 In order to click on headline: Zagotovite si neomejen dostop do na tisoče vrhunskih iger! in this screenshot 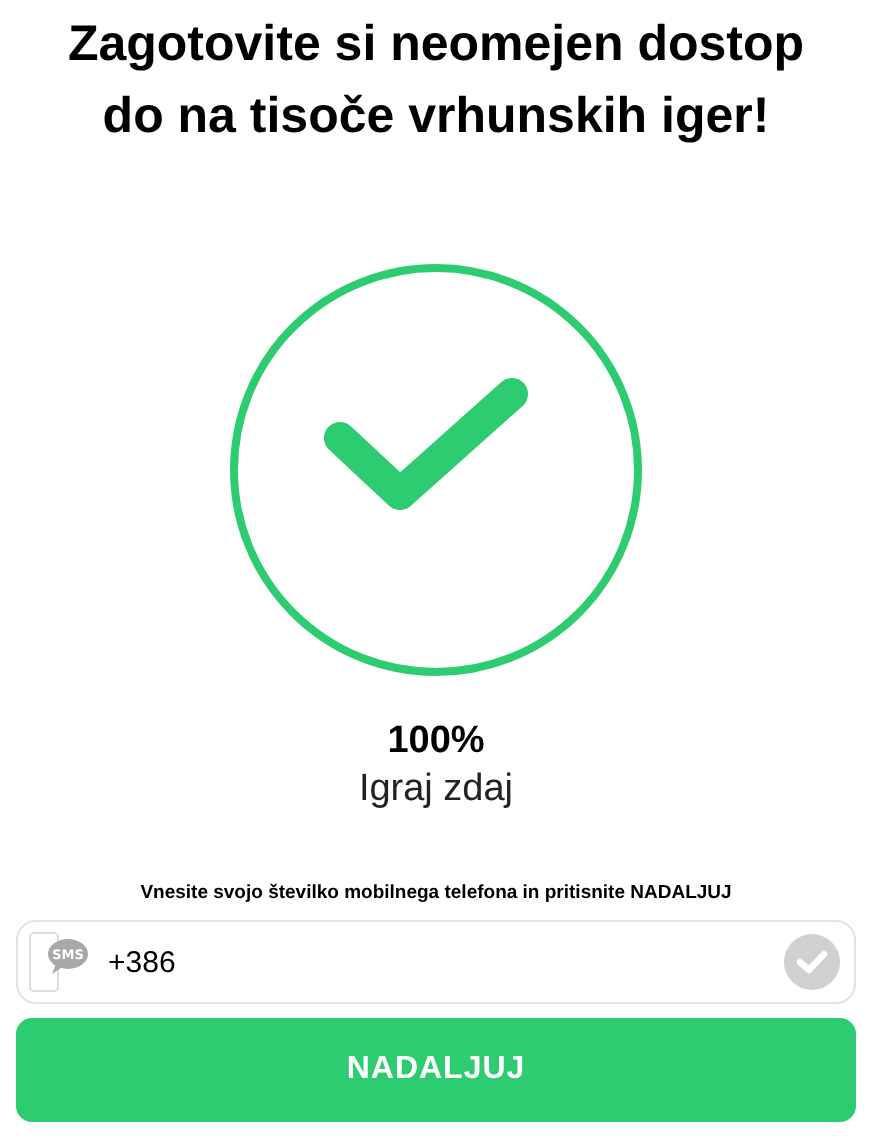, I will do `click(436, 81)`.